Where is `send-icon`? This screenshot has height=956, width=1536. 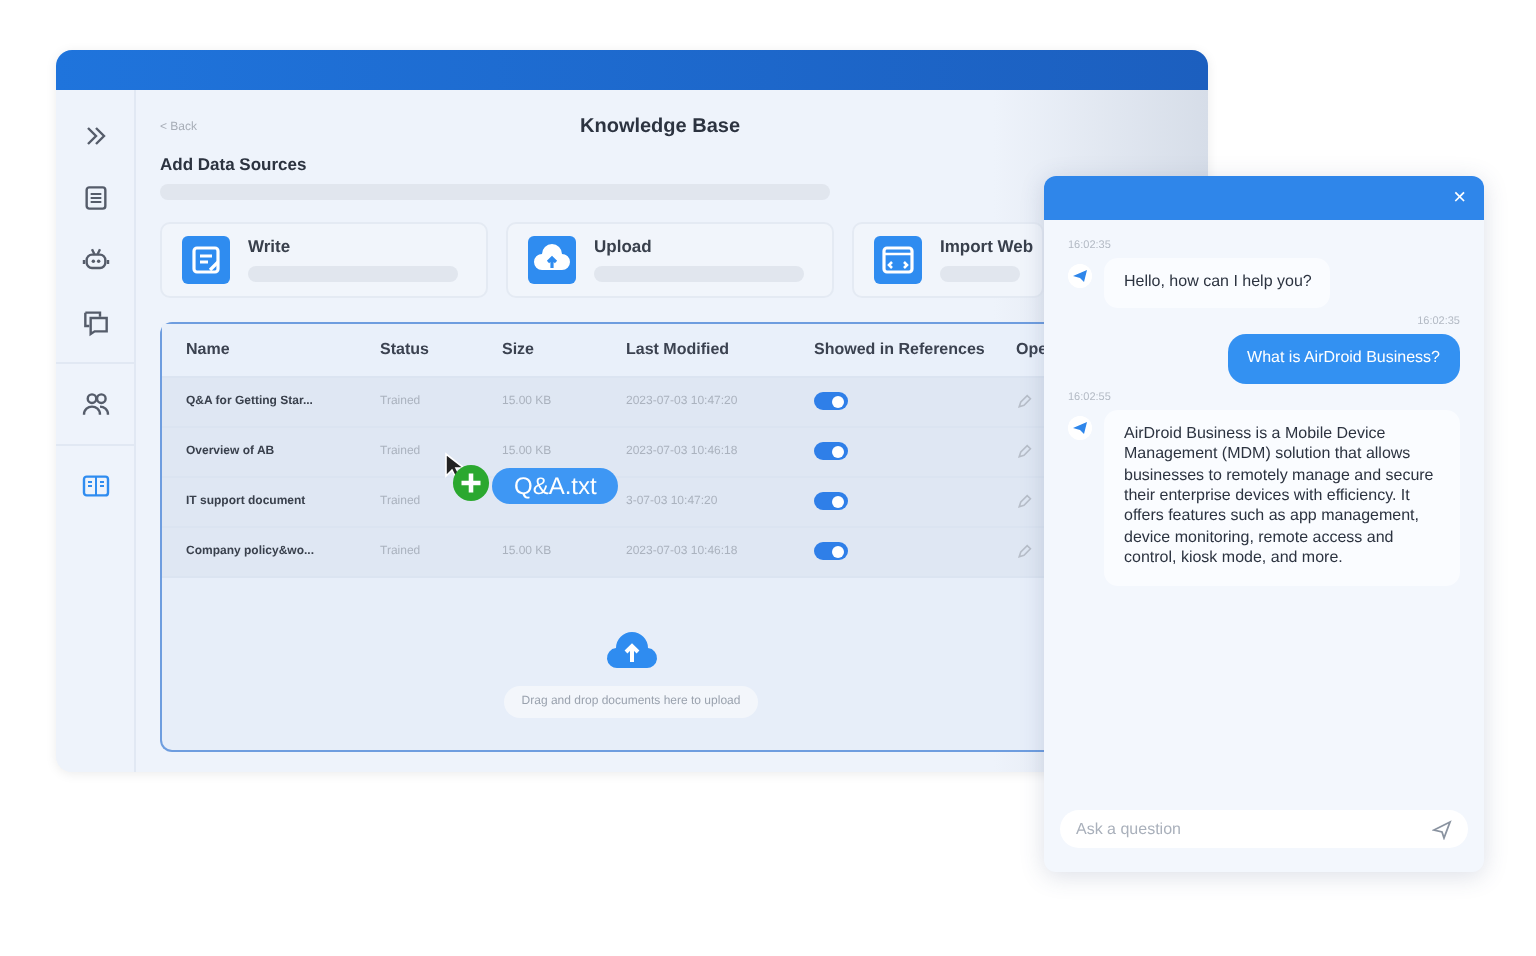 send-icon is located at coordinates (1442, 829).